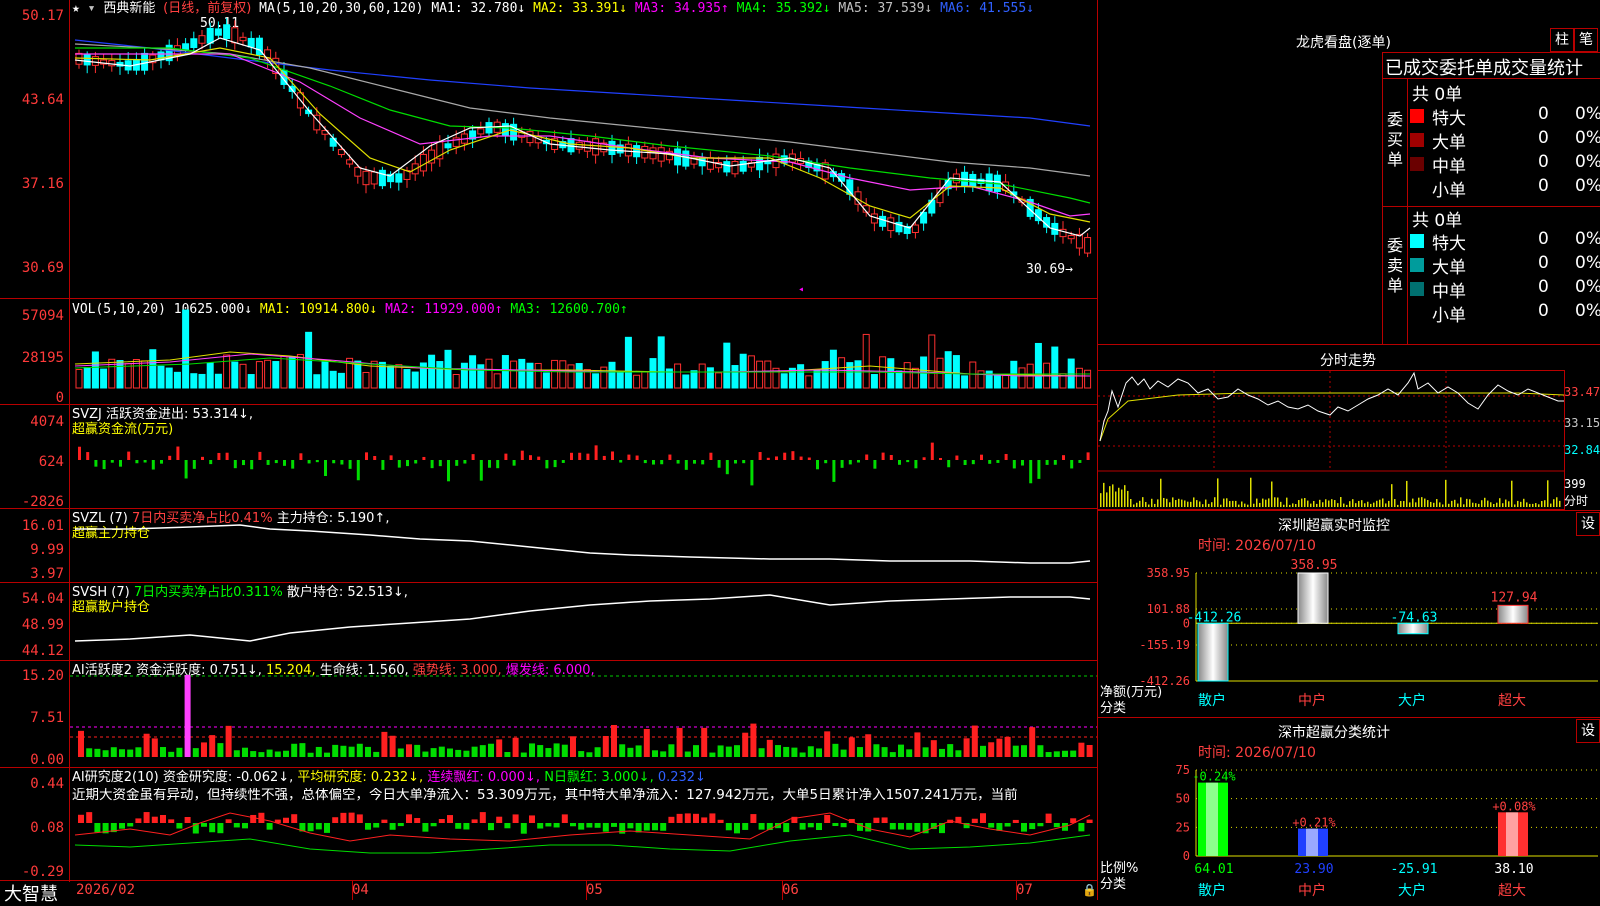 The height and width of the screenshot is (906, 1600). Describe the element at coordinates (207, 8) in the screenshot. I see `period-label: (日线，前复权)` at that location.